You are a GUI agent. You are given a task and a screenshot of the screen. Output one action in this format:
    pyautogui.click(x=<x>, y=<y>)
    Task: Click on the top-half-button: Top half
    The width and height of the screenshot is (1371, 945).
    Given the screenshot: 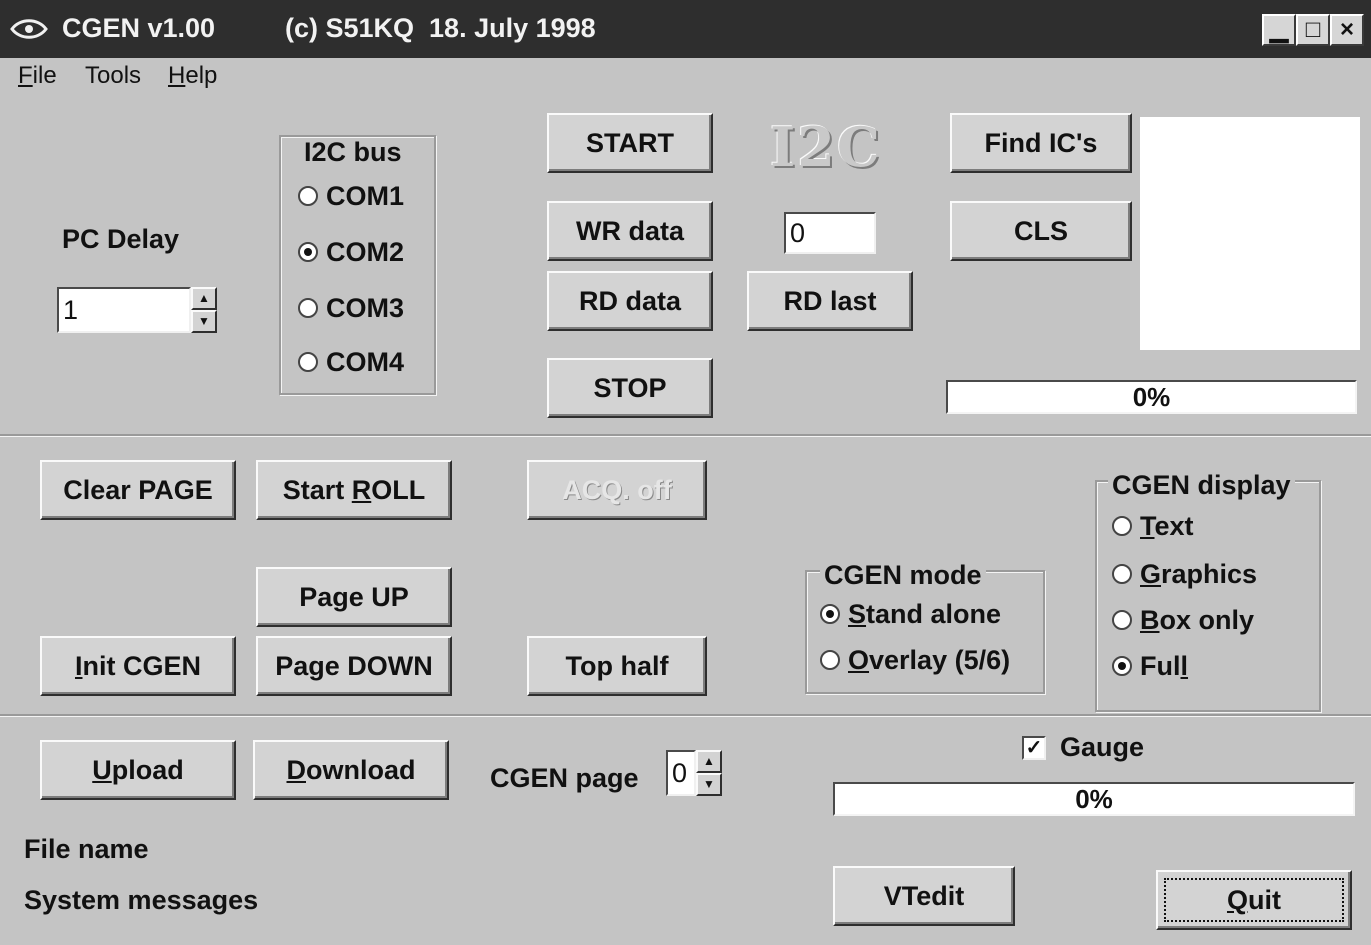 What is the action you would take?
    pyautogui.click(x=617, y=666)
    